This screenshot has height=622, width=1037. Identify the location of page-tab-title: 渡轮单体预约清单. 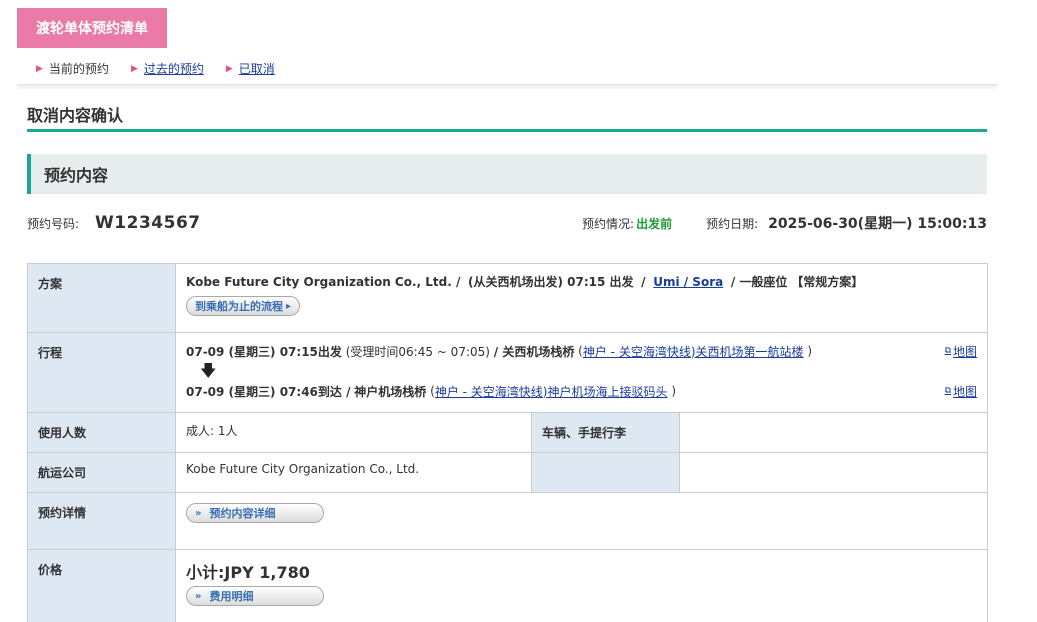
(92, 28).